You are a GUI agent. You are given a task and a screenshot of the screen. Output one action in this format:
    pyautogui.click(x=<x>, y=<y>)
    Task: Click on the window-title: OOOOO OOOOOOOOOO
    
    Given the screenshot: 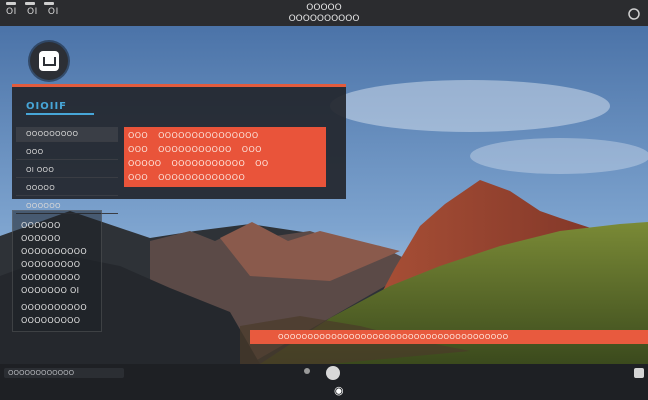 What is the action you would take?
    pyautogui.click(x=324, y=14)
    